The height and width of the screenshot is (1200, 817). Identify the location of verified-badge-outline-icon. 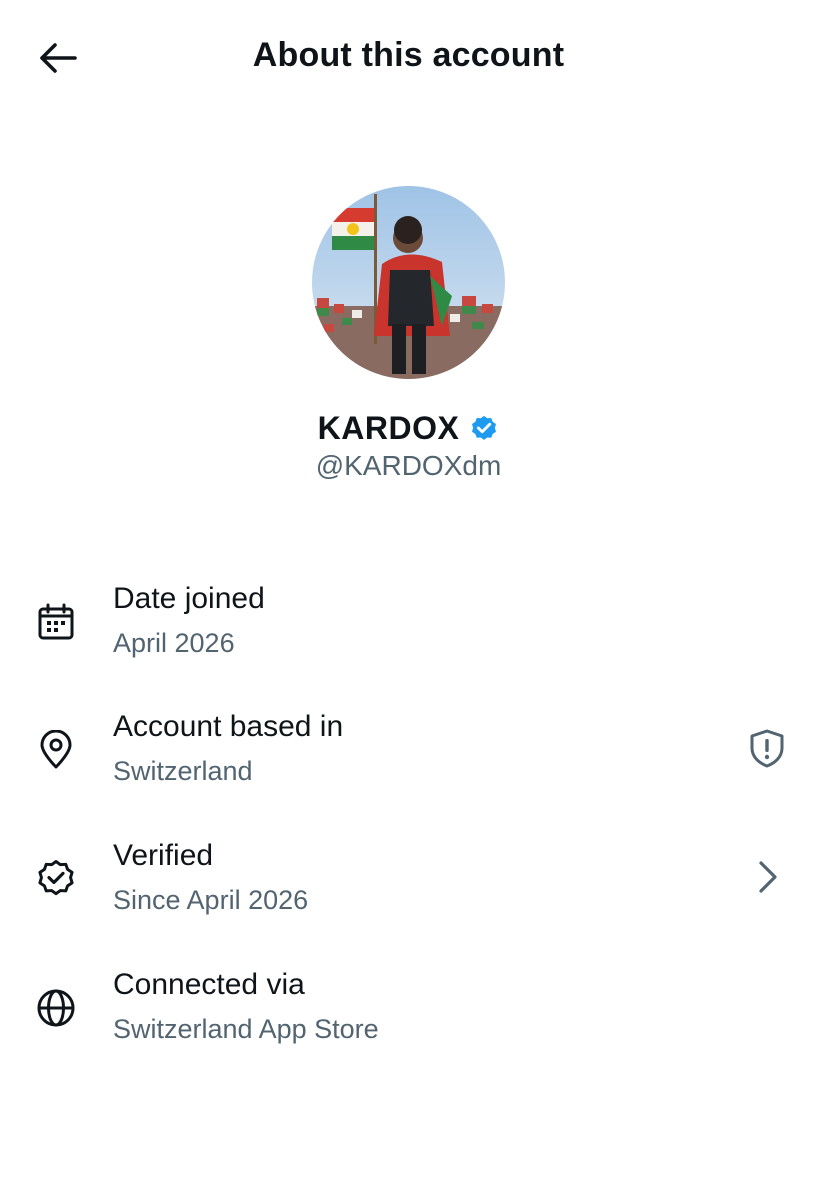
(56, 879).